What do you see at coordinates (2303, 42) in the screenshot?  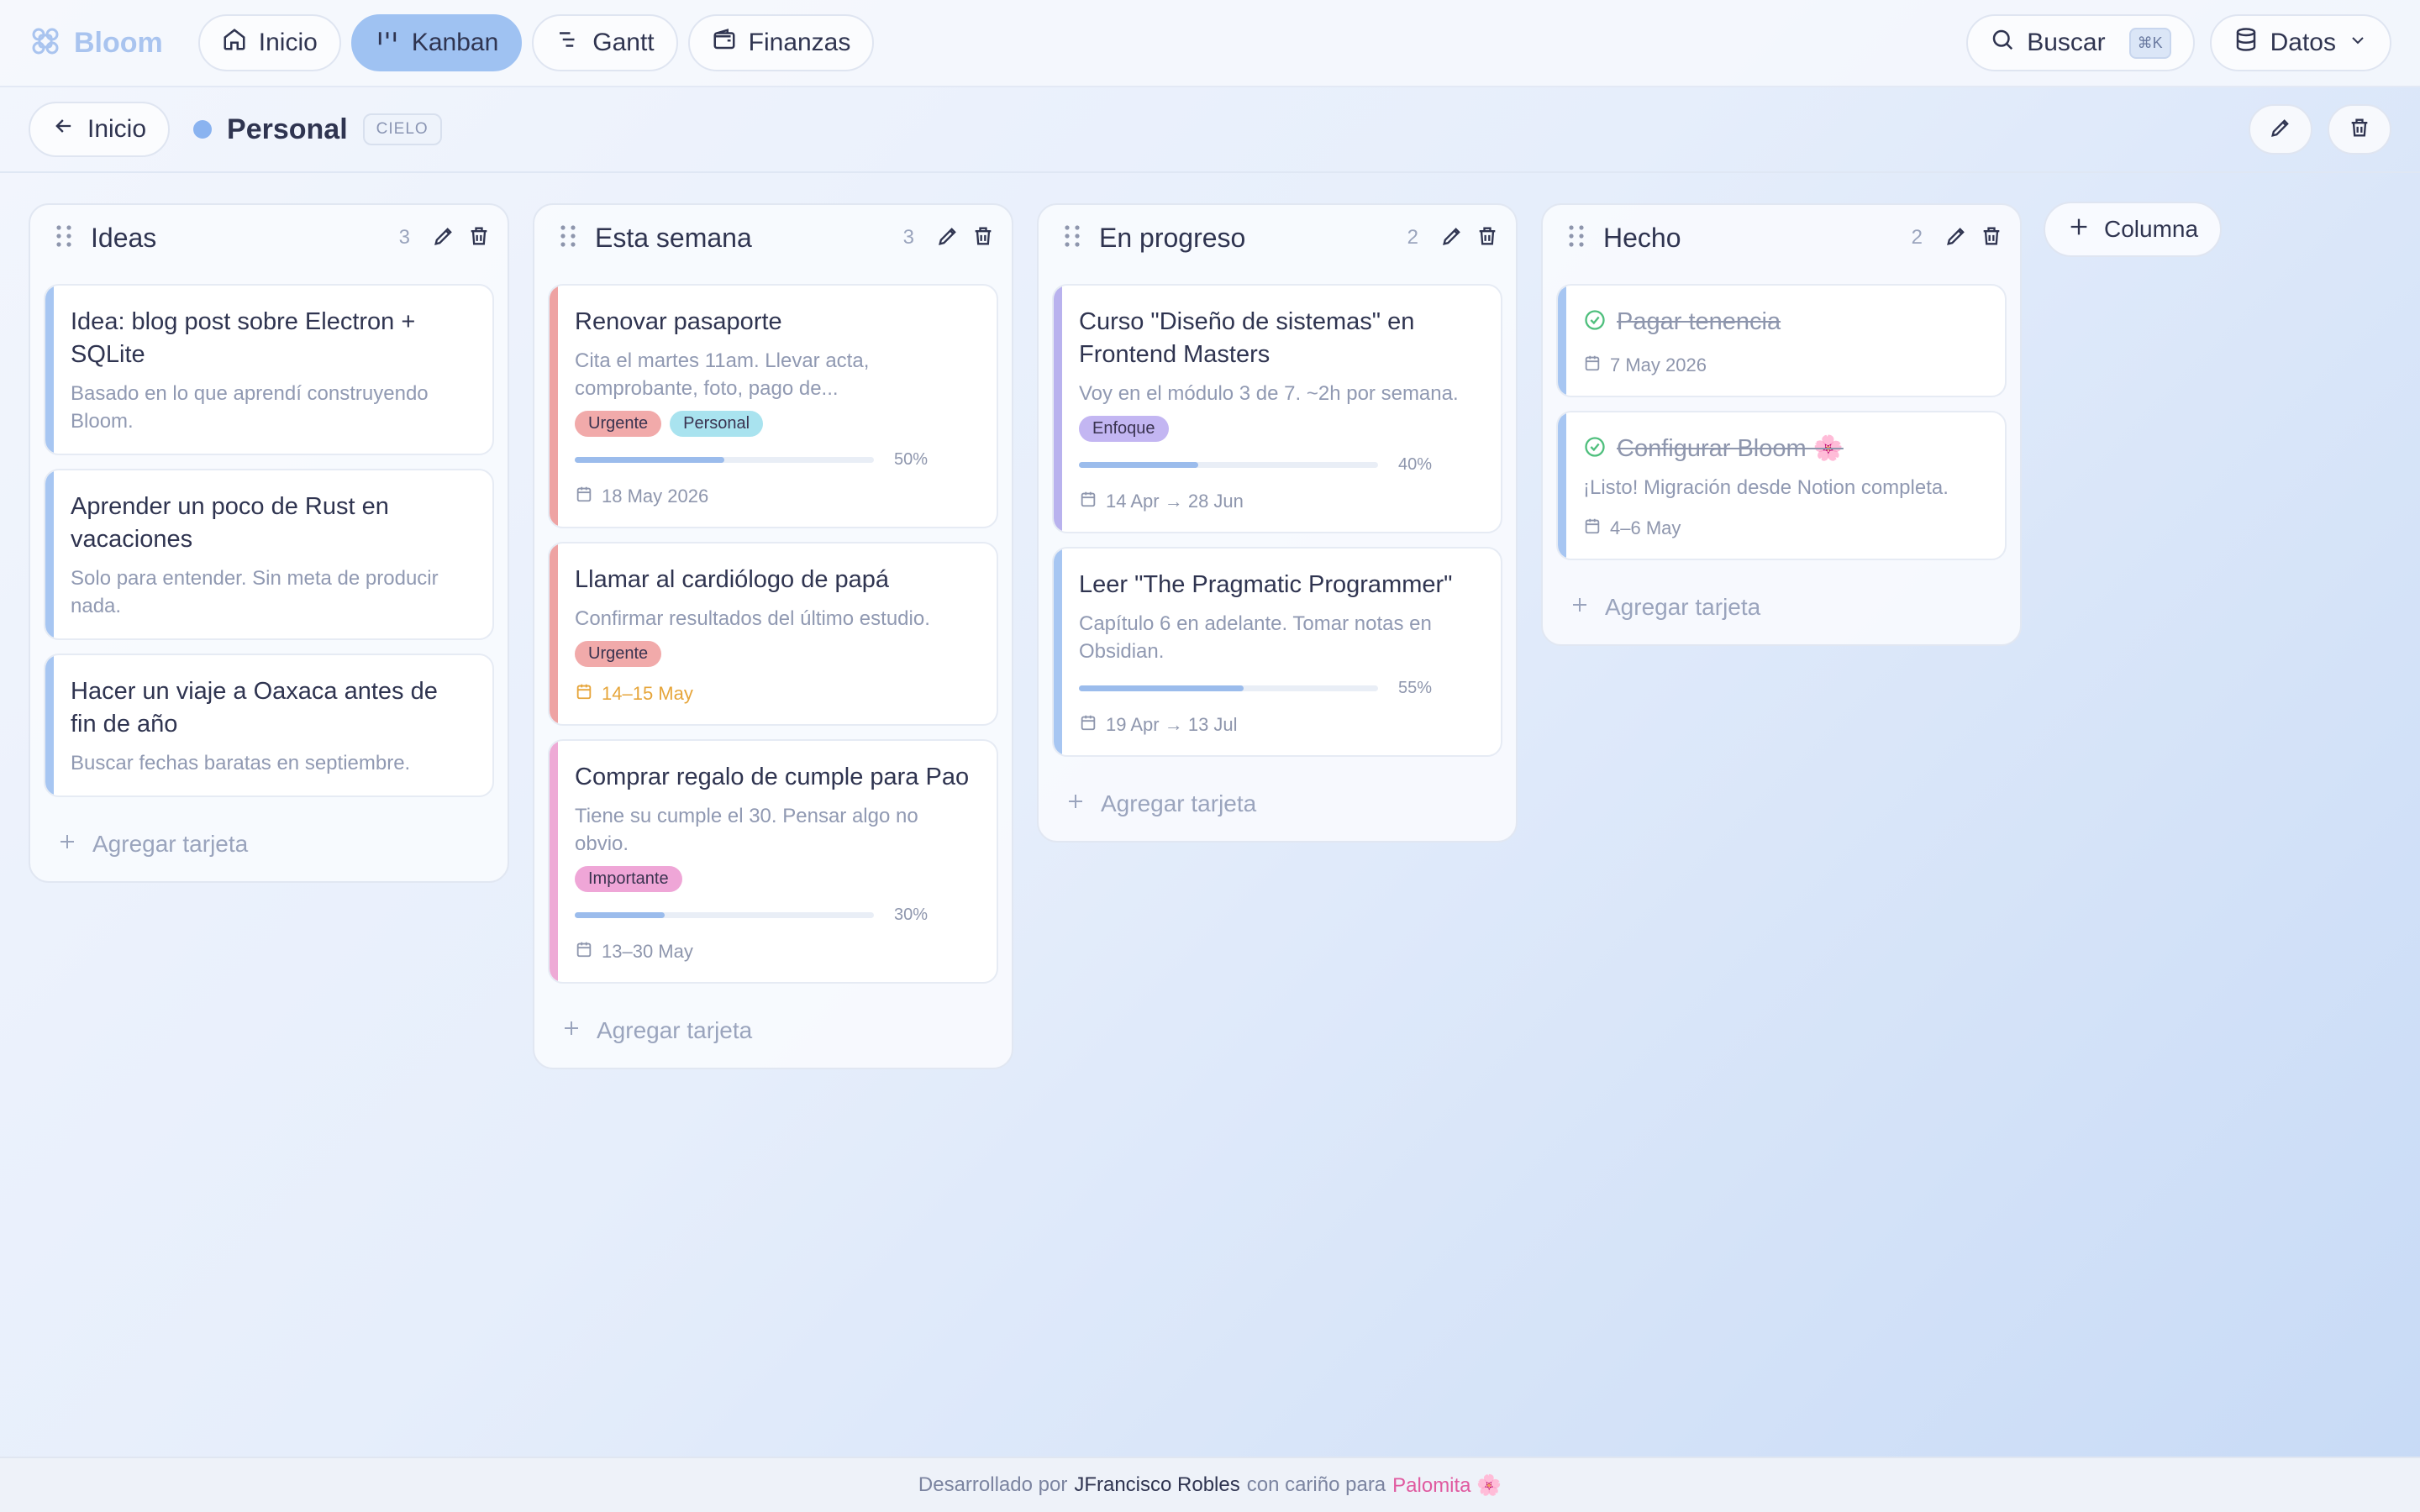 I see `data-menu-label: Datos` at bounding box center [2303, 42].